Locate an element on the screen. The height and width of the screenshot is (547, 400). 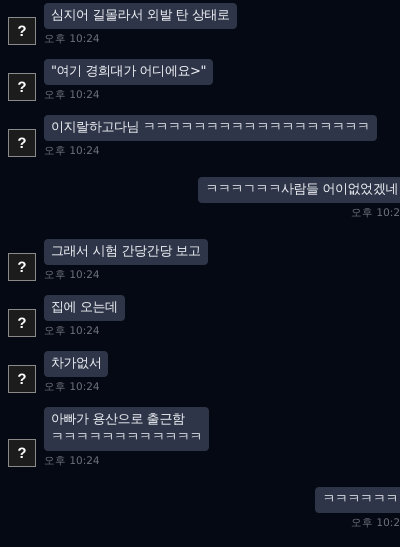
message-bubble: 그래서 시험 간당간당 보고 is located at coordinates (126, 252).